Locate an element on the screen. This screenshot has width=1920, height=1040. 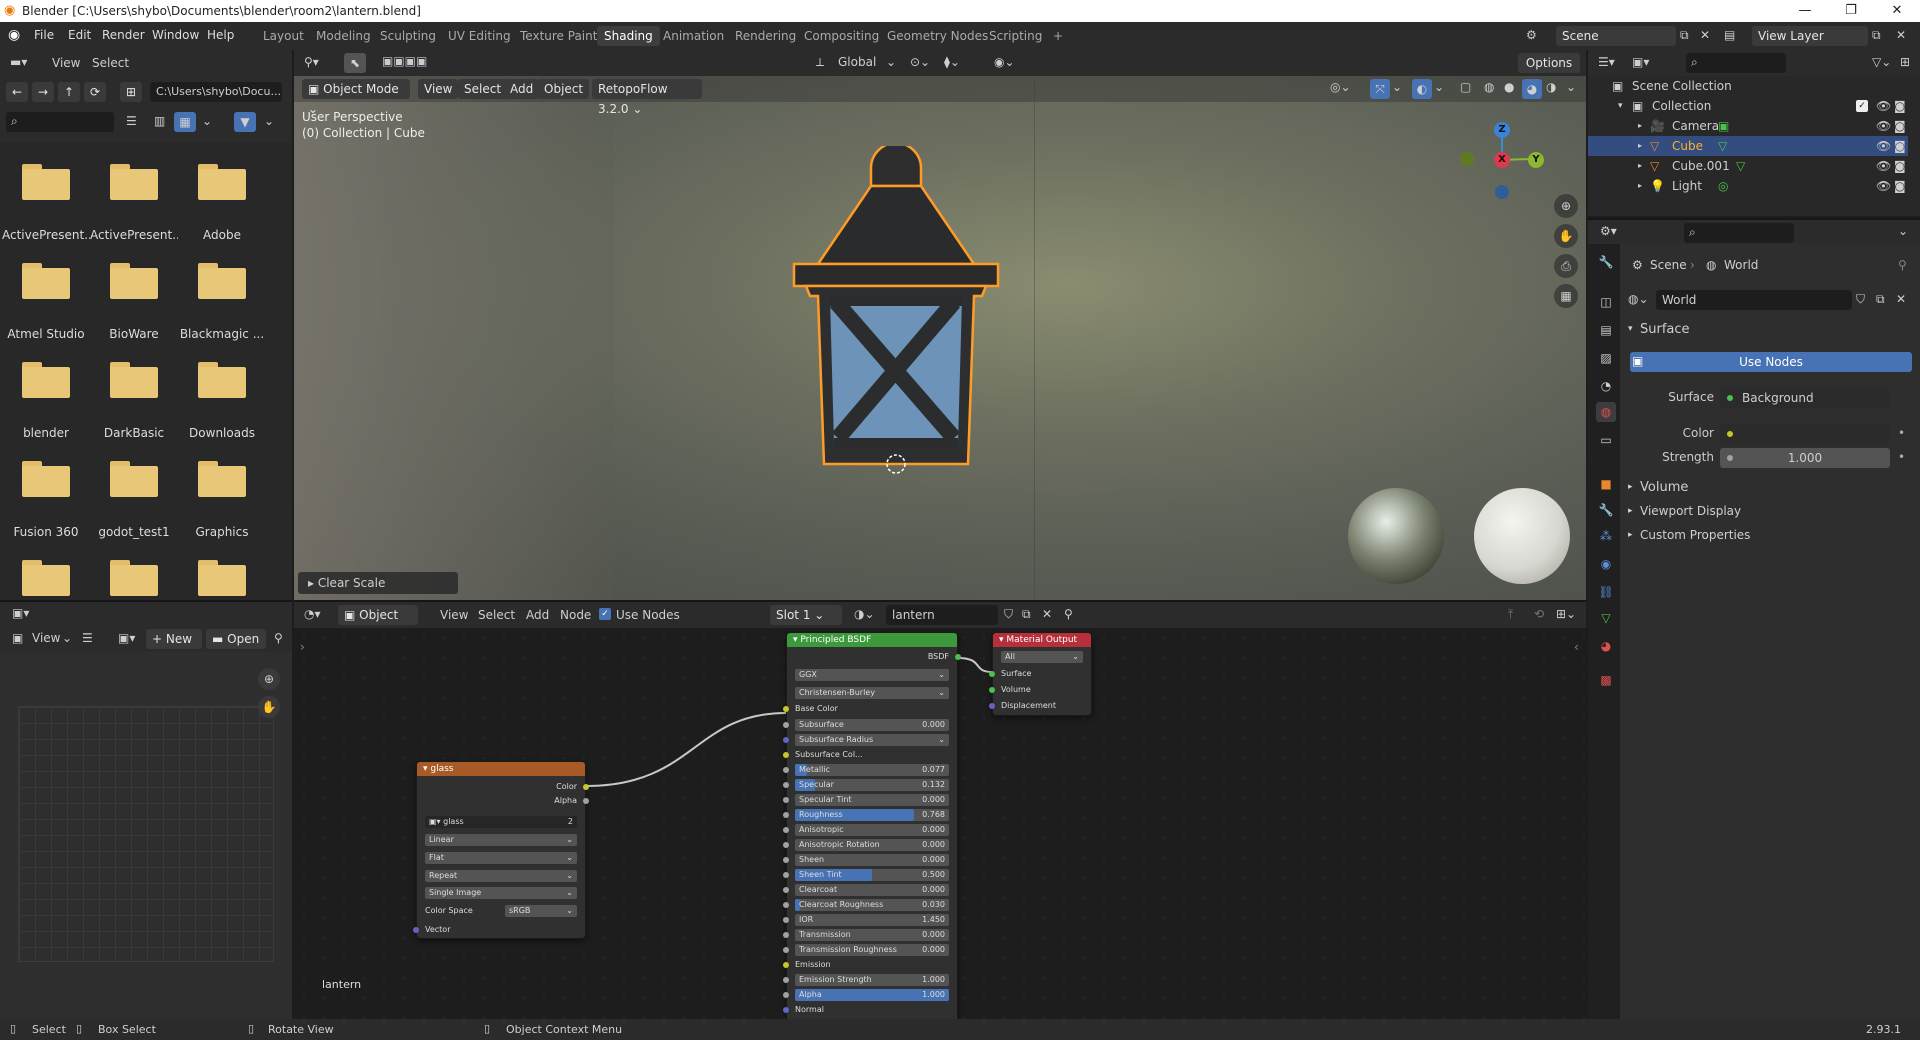
close-window-button: ✕ is located at coordinates (1897, 11).